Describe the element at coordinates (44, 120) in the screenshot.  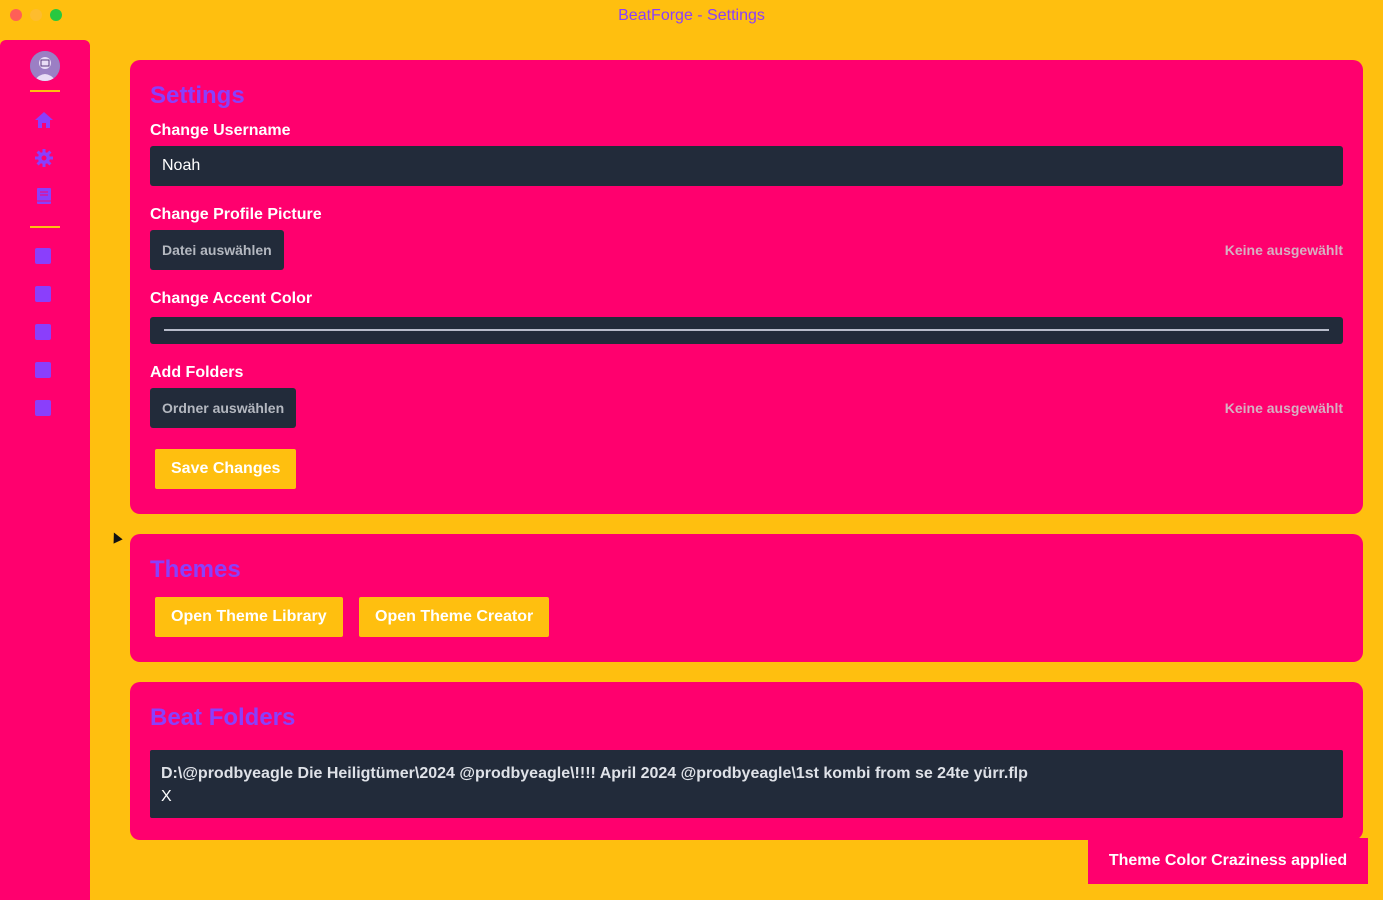
I see `home-icon` at that location.